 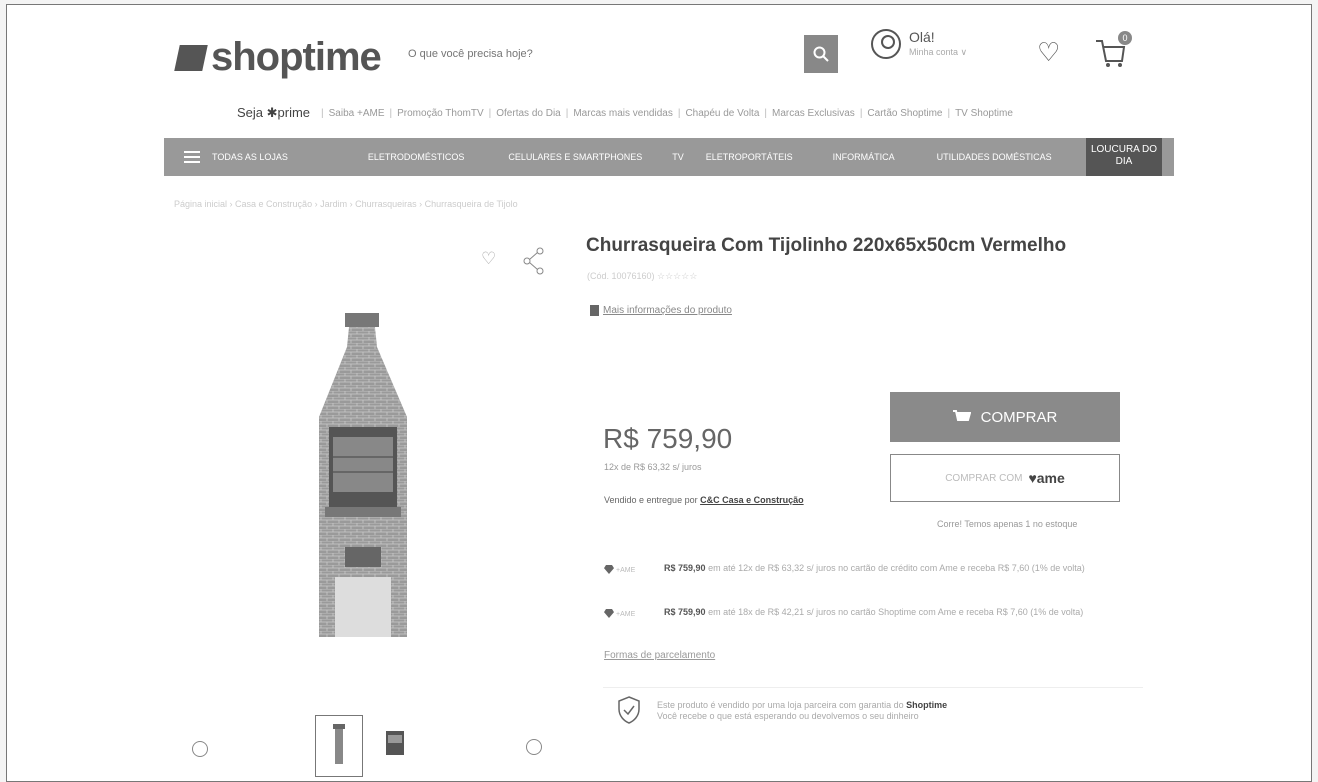 I want to click on shoptime-logo: shoptime, so click(x=278, y=57).